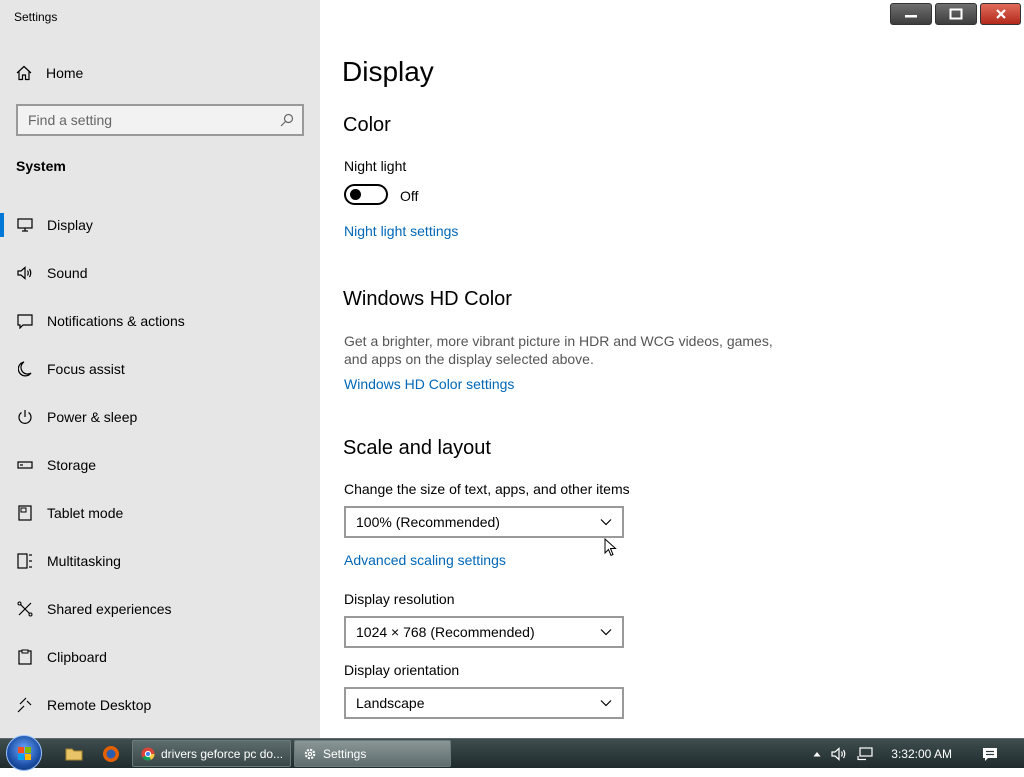 The height and width of the screenshot is (777, 1024). I want to click on speaker-icon, so click(25, 273).